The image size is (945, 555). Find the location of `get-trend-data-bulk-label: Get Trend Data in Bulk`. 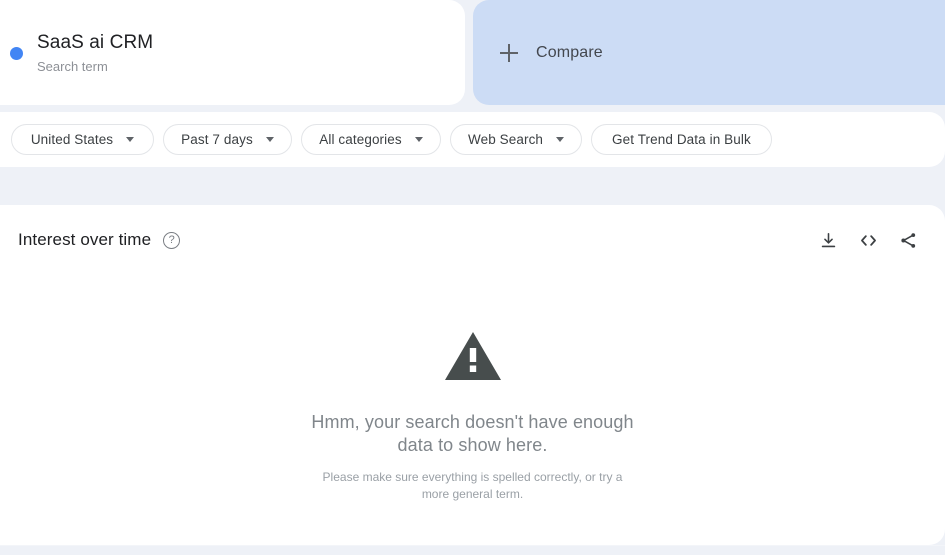

get-trend-data-bulk-label: Get Trend Data in Bulk is located at coordinates (681, 139).